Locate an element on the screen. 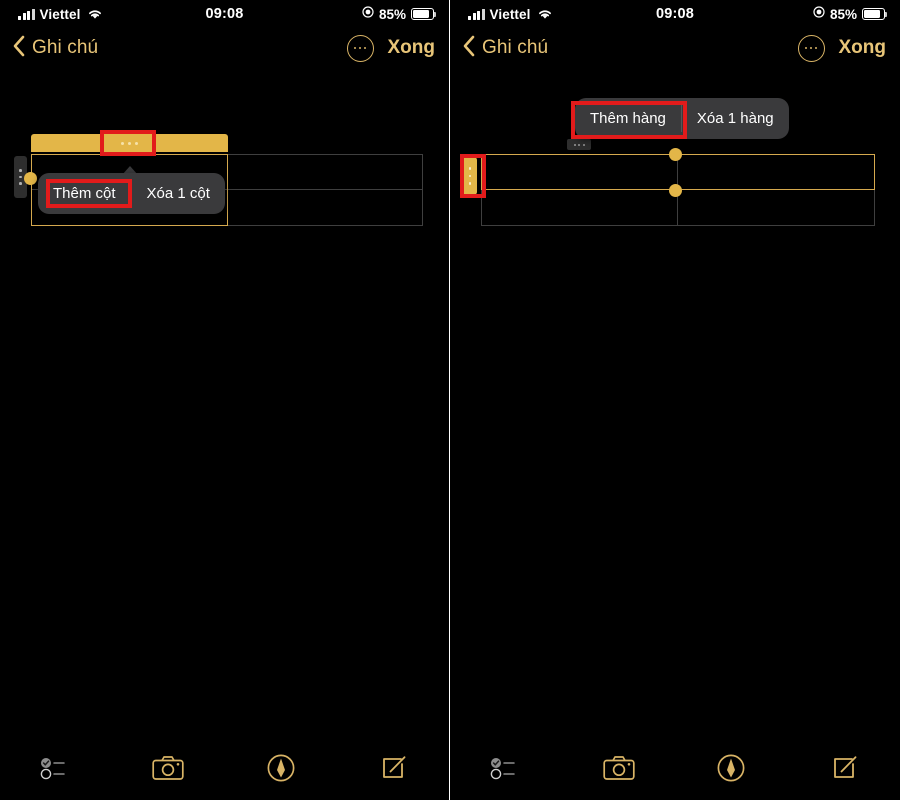 This screenshot has width=900, height=800. bottom-toolbar-right is located at coordinates (675, 770).